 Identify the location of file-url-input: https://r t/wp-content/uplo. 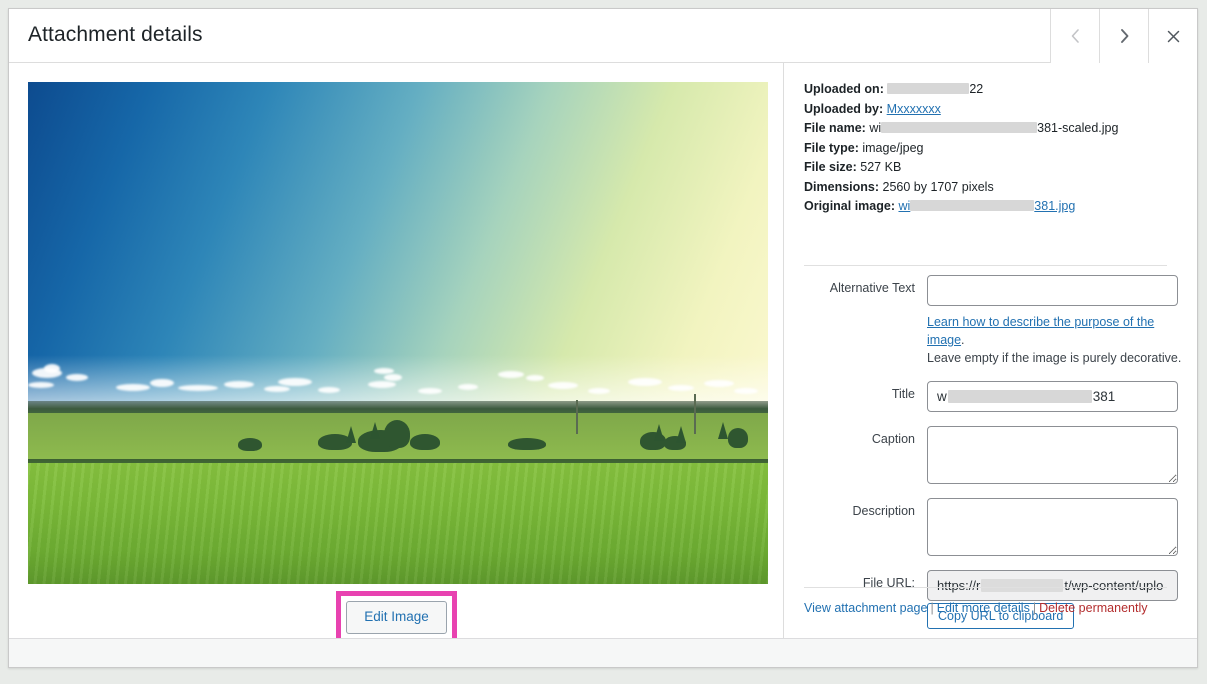
(1052, 586).